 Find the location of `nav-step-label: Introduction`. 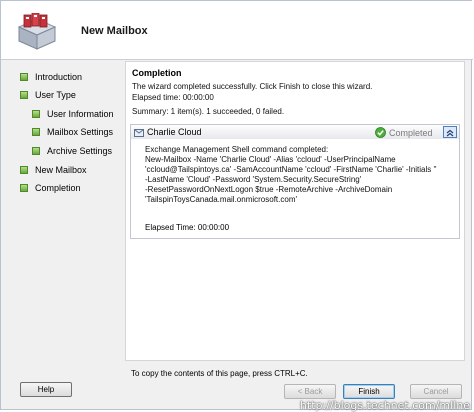

nav-step-label: Introduction is located at coordinates (59, 77).